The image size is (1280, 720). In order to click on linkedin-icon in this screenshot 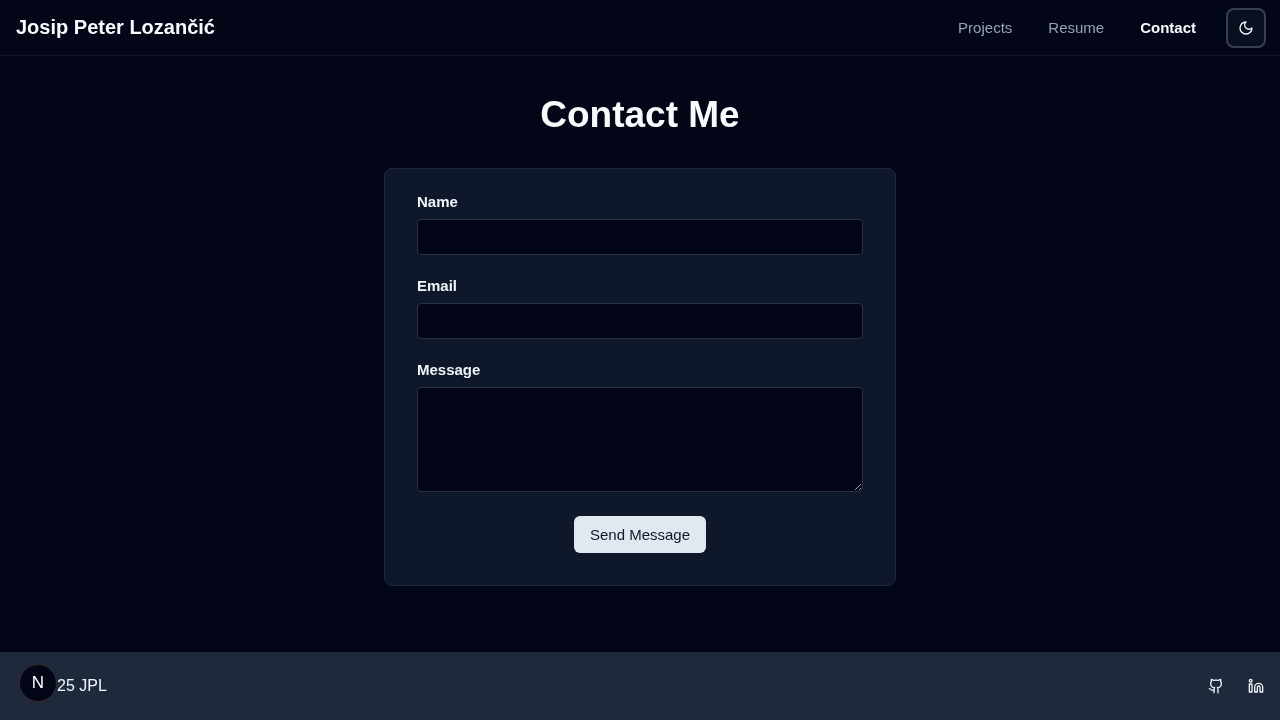, I will do `click(1256, 686)`.